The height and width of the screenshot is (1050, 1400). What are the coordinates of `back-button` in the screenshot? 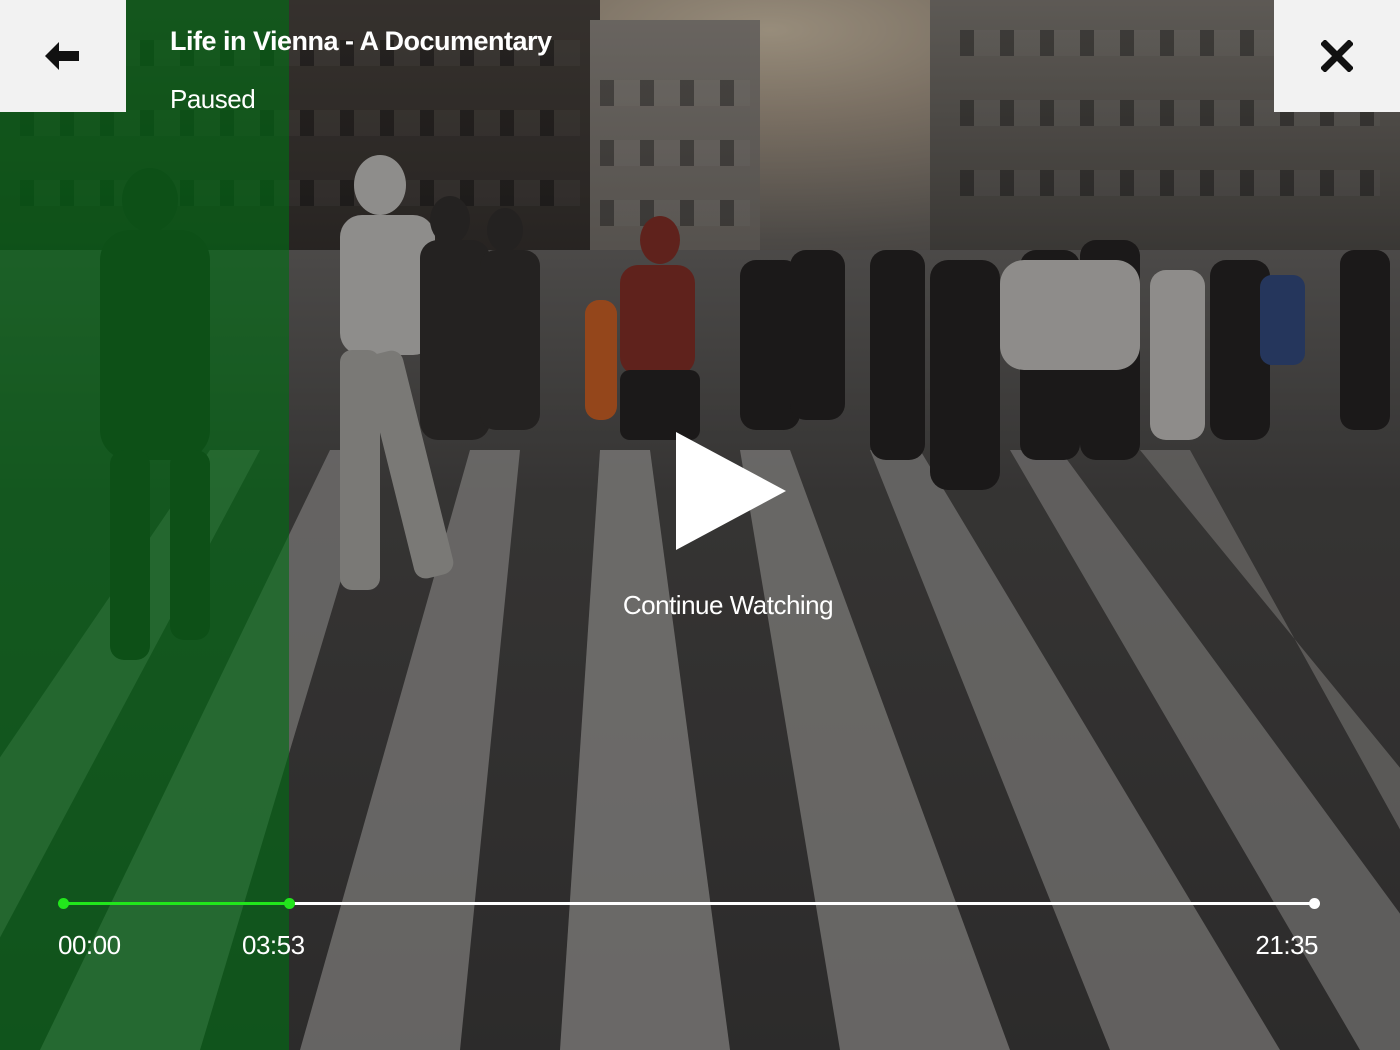 It's located at (63, 56).